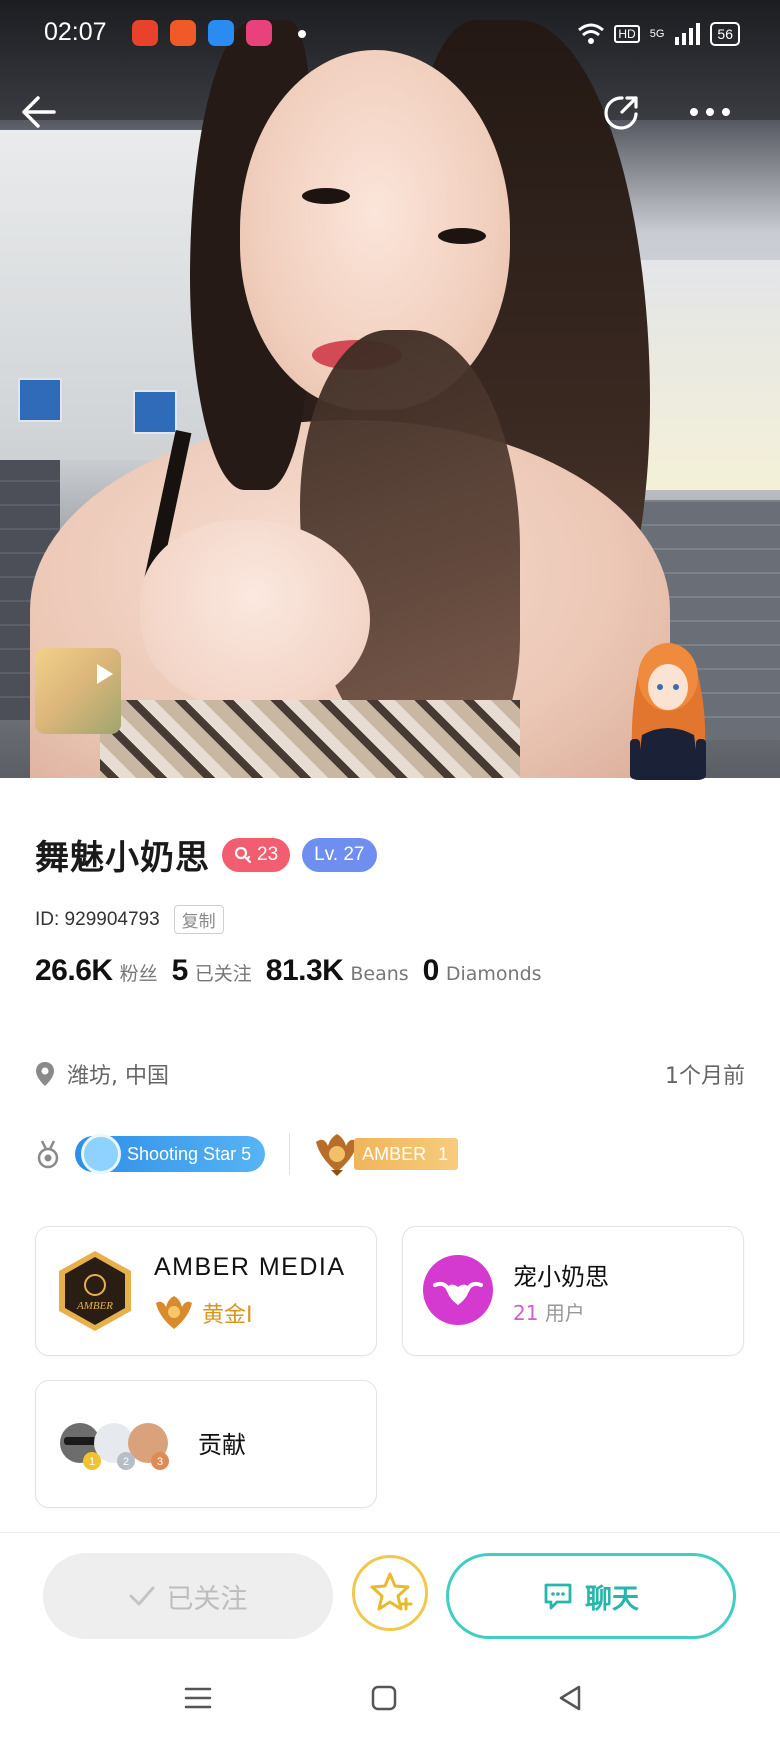  Describe the element at coordinates (97, 919) in the screenshot. I see `user-id: ID: 929904793` at that location.